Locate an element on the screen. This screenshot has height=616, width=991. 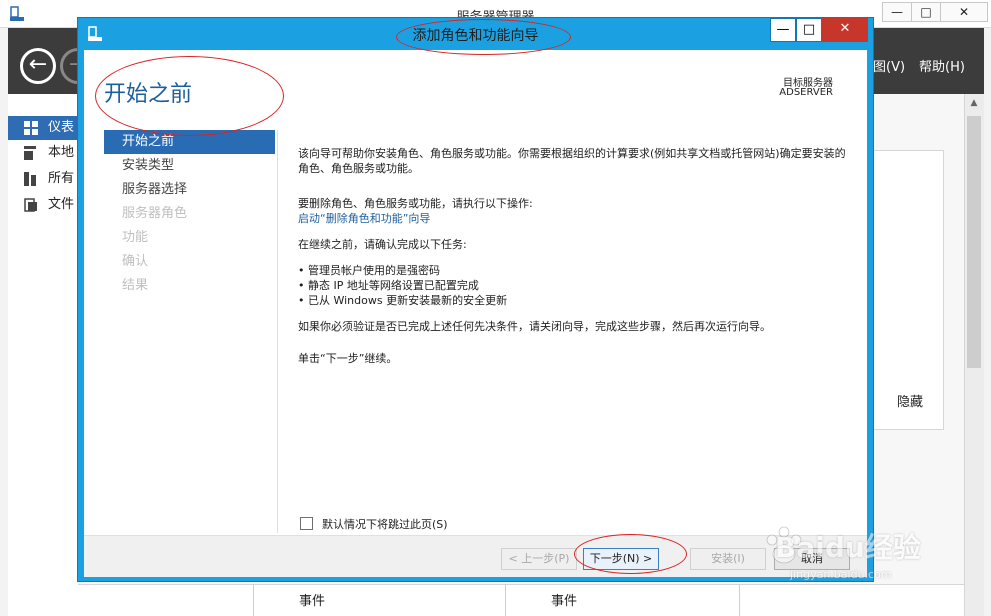
wizard-title: 添加角色和功能向导 is located at coordinates (475, 36).